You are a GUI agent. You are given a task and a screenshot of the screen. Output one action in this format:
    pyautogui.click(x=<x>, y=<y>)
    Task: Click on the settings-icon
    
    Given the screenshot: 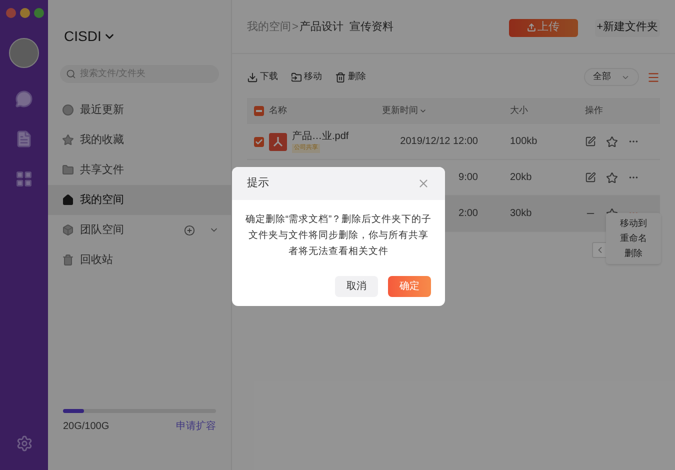 What is the action you would take?
    pyautogui.click(x=24, y=443)
    